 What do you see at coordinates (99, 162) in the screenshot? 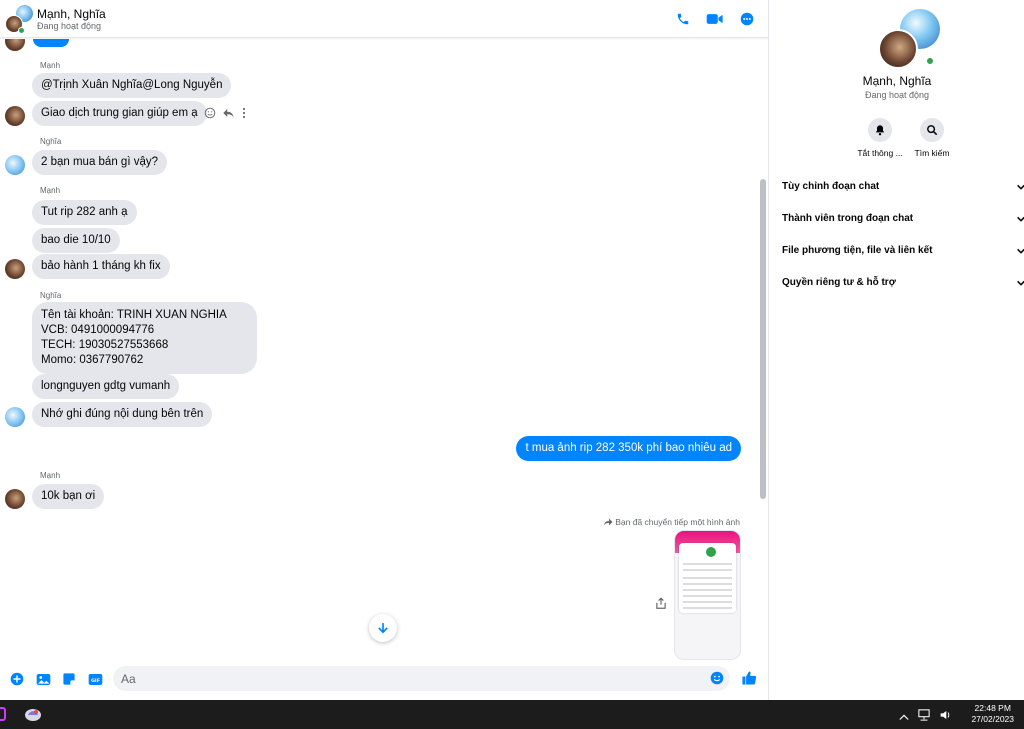
I see `message-bubble: 2 bạn mua bán gì vậy?` at bounding box center [99, 162].